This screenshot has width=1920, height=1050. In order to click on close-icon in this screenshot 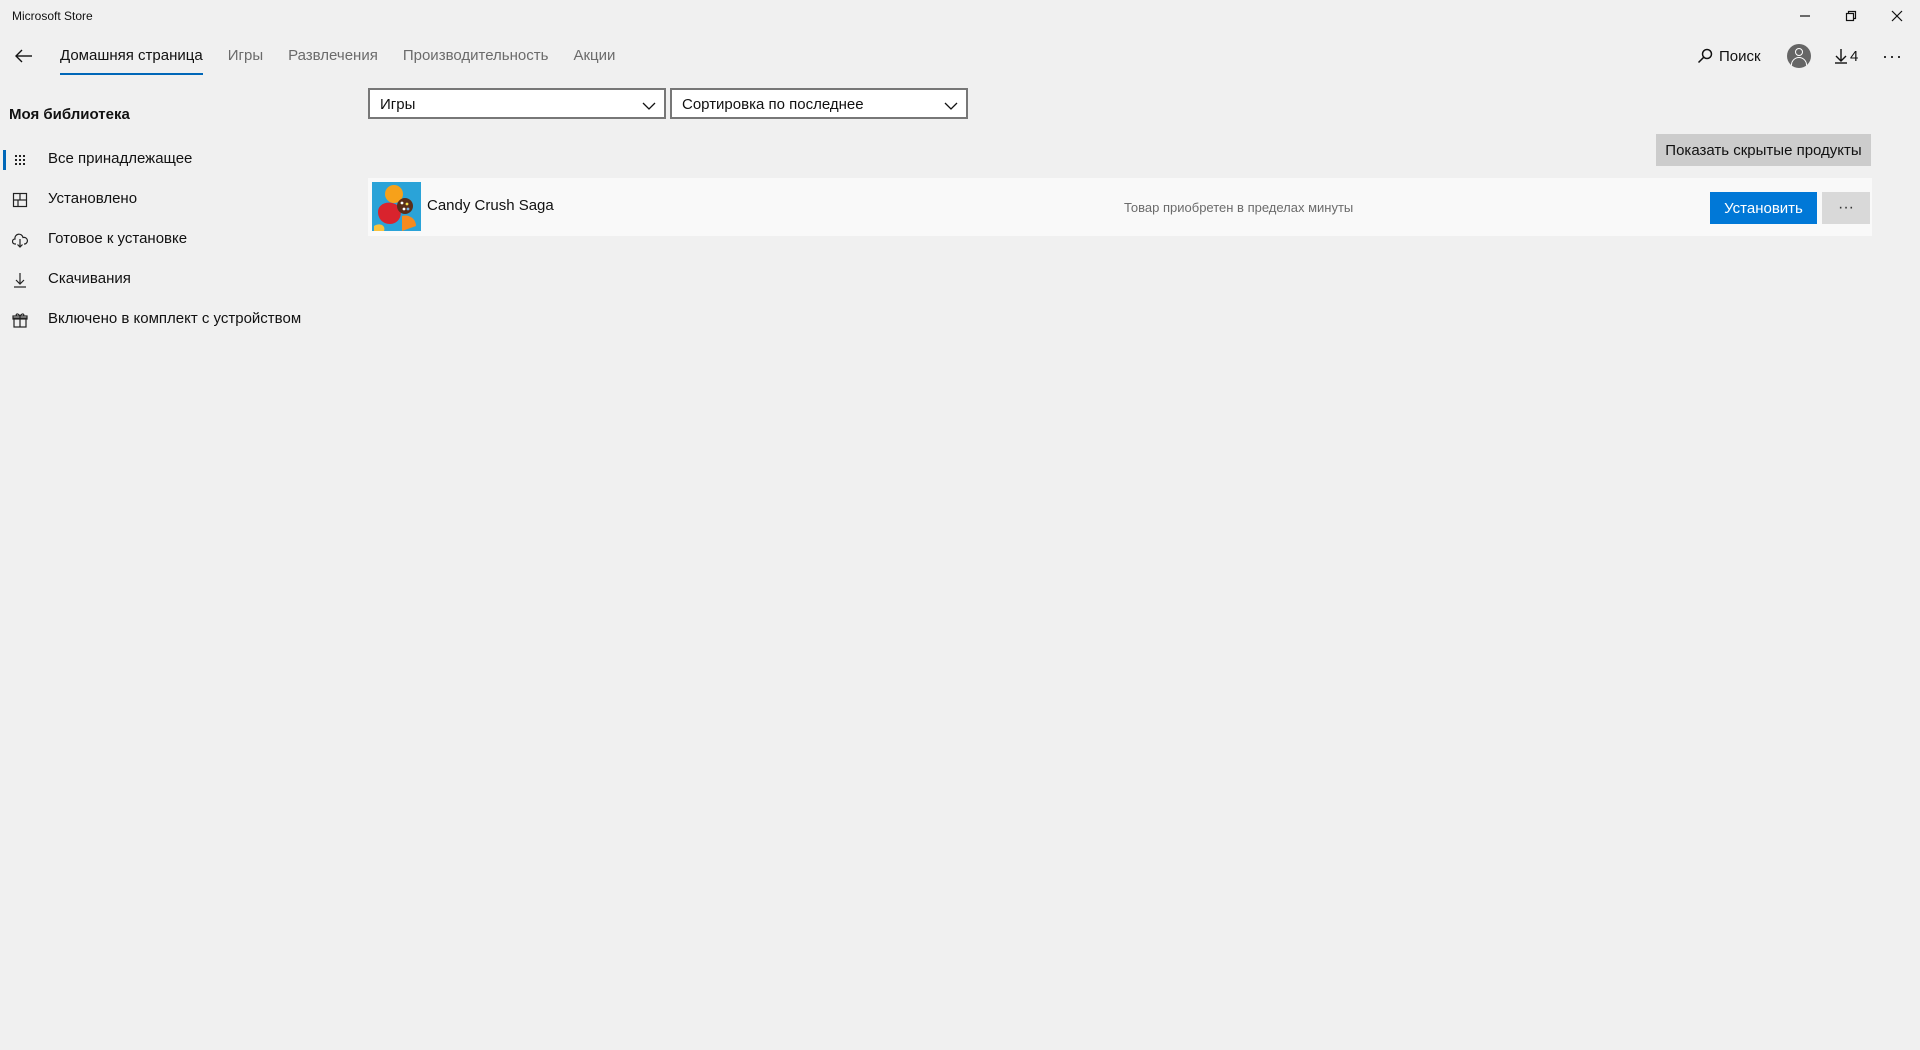, I will do `click(1897, 16)`.